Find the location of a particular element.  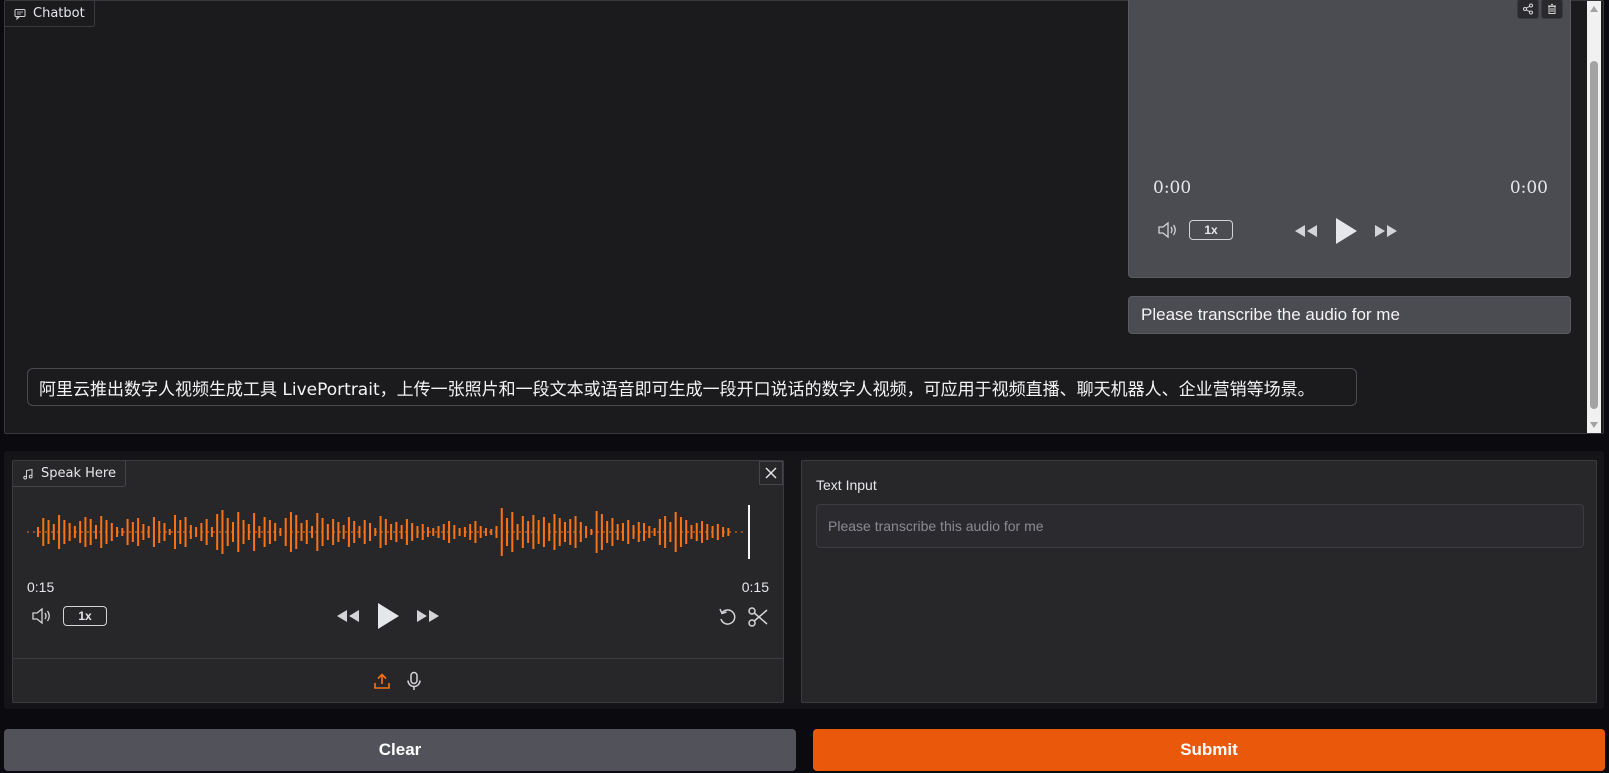

volume-icon is located at coordinates (41, 616).